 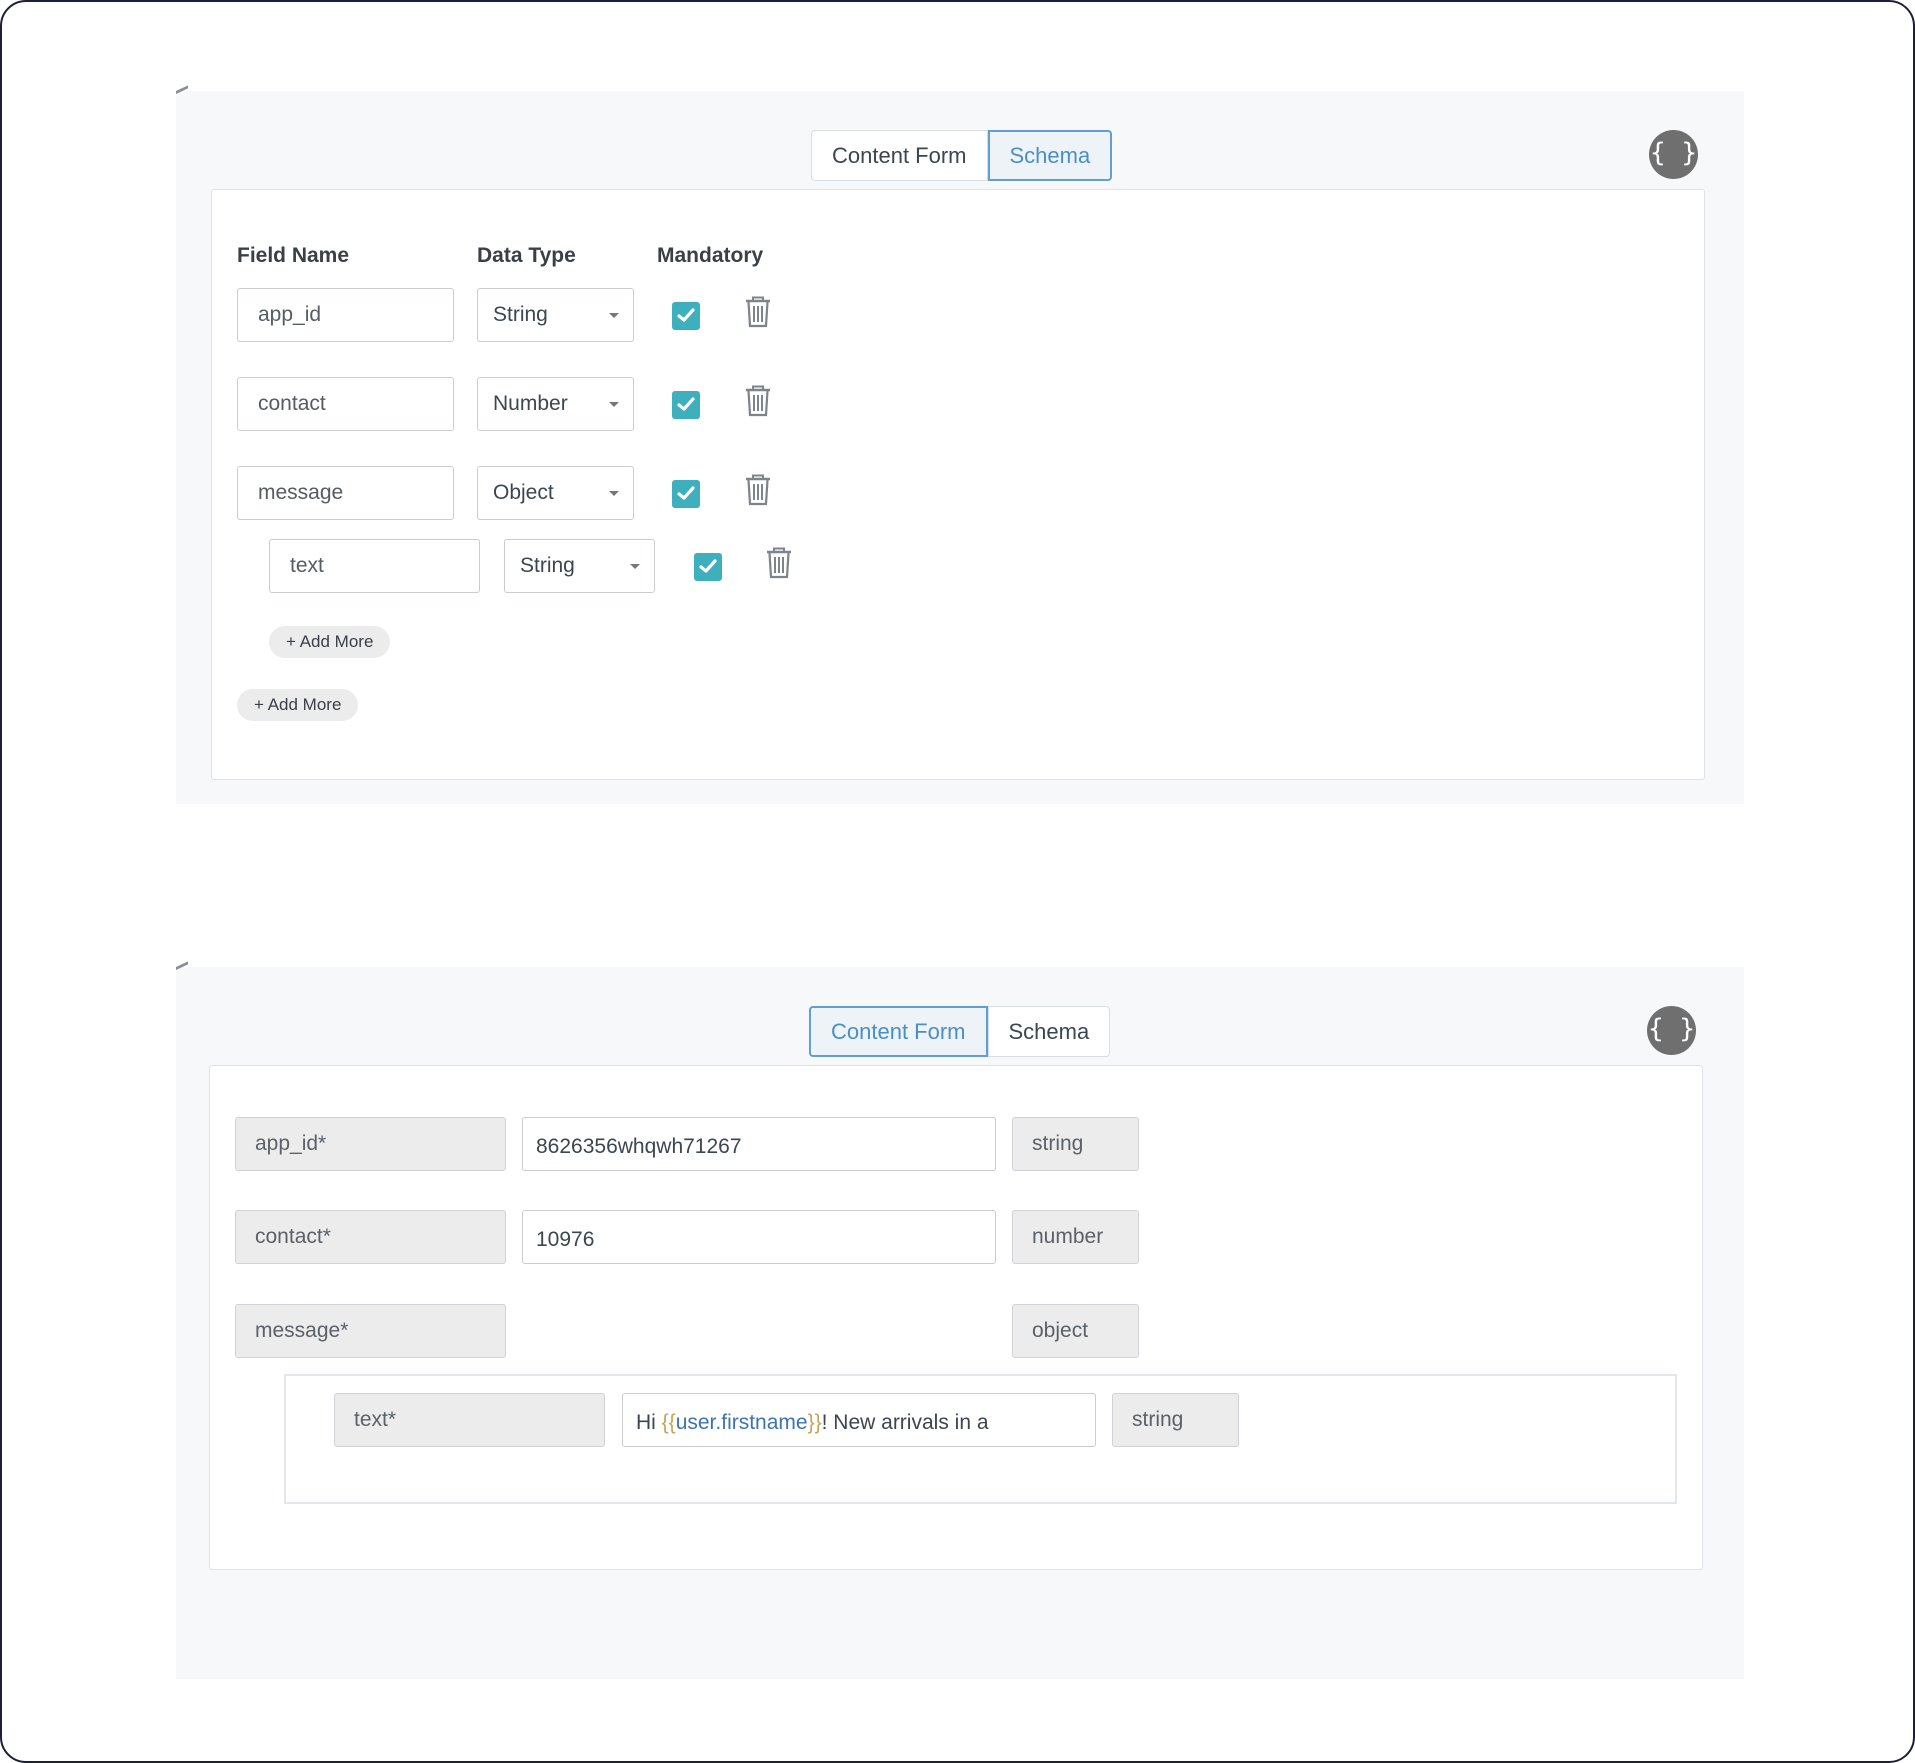 What do you see at coordinates (555, 493) in the screenshot?
I see `data-type-select: Object` at bounding box center [555, 493].